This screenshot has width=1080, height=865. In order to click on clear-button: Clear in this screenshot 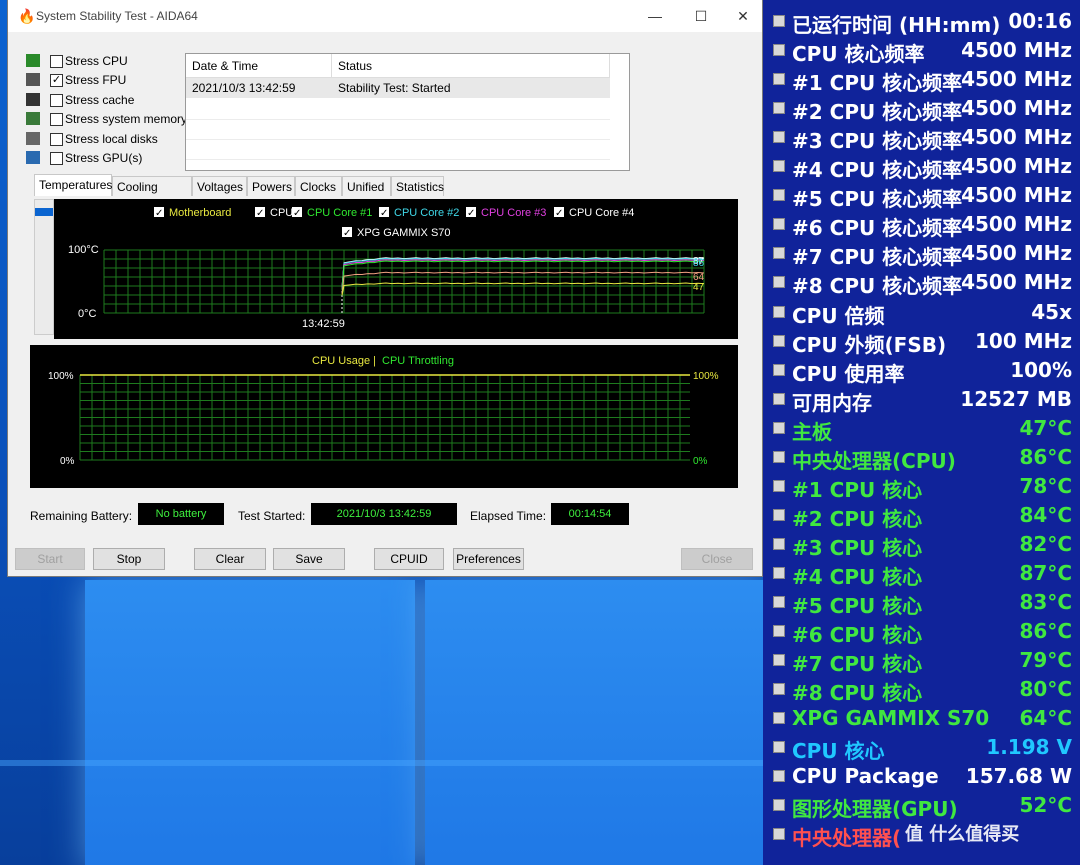, I will do `click(230, 559)`.